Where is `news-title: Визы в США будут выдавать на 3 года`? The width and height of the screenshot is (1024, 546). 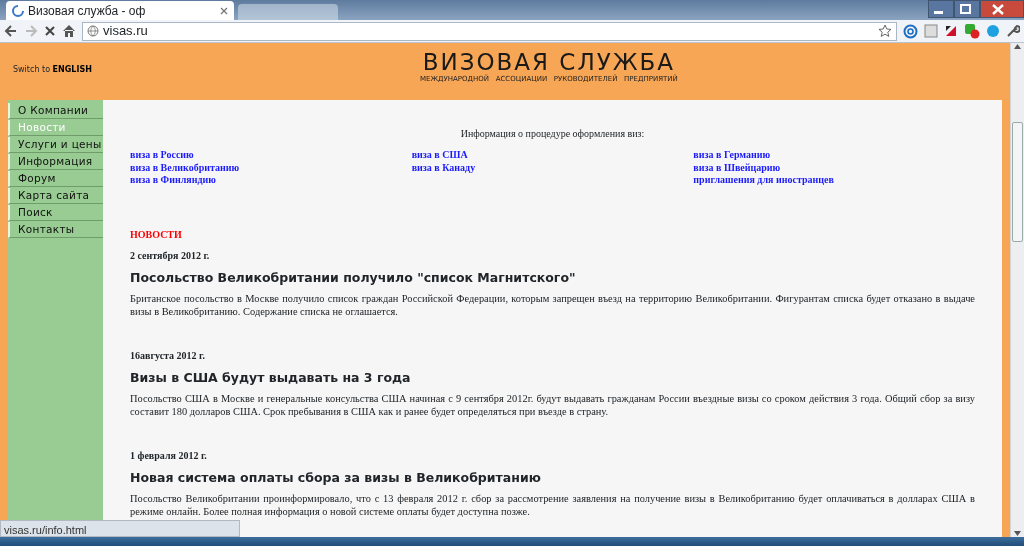
news-title: Визы в США будут выдавать на 3 года is located at coordinates (271, 377).